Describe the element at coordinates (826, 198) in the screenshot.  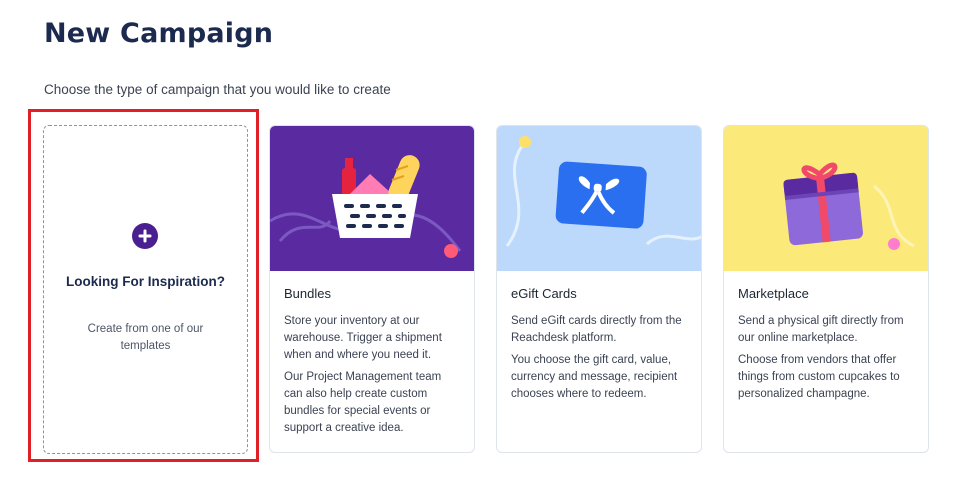
I see `gift-box-illustration` at that location.